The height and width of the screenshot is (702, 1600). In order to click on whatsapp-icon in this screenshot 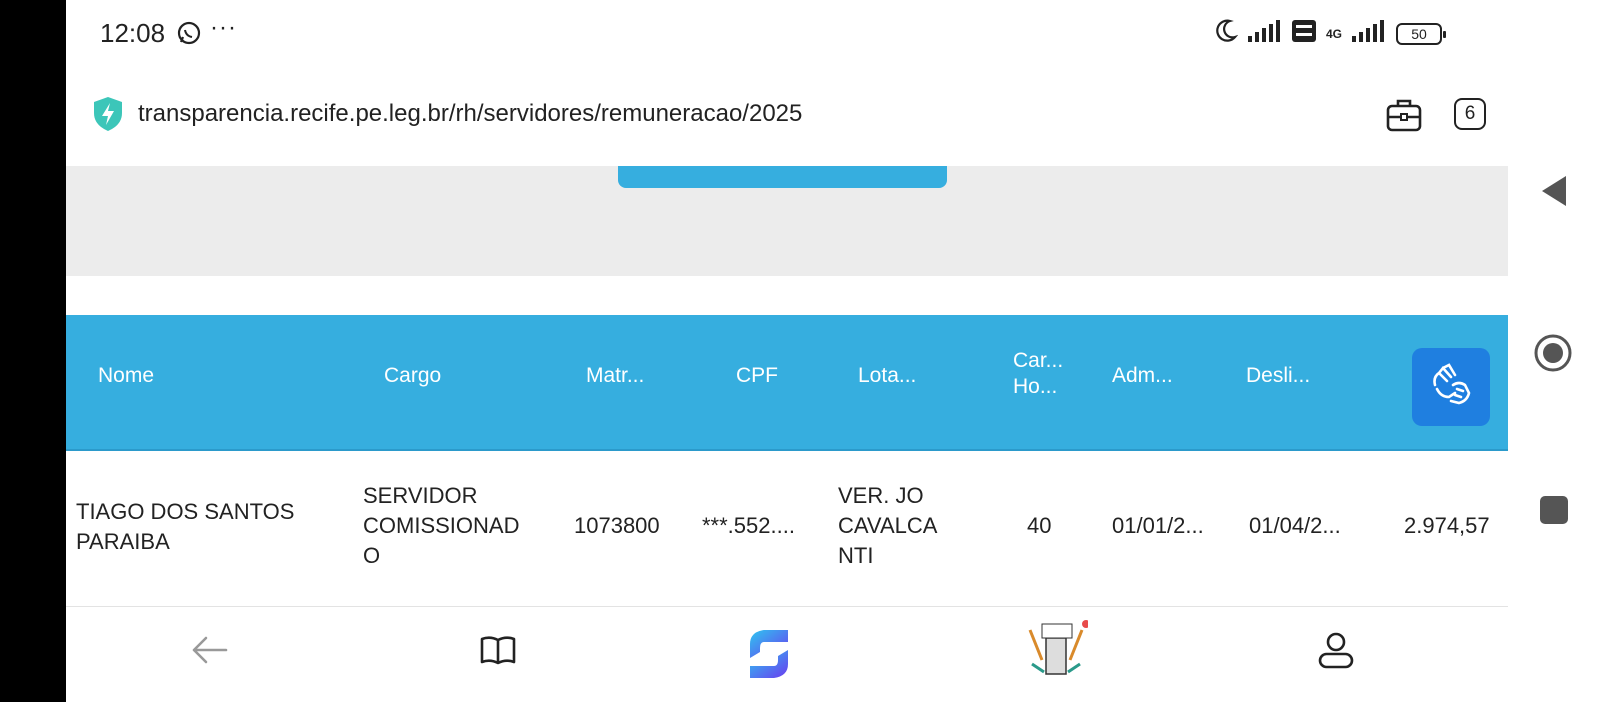, I will do `click(189, 35)`.